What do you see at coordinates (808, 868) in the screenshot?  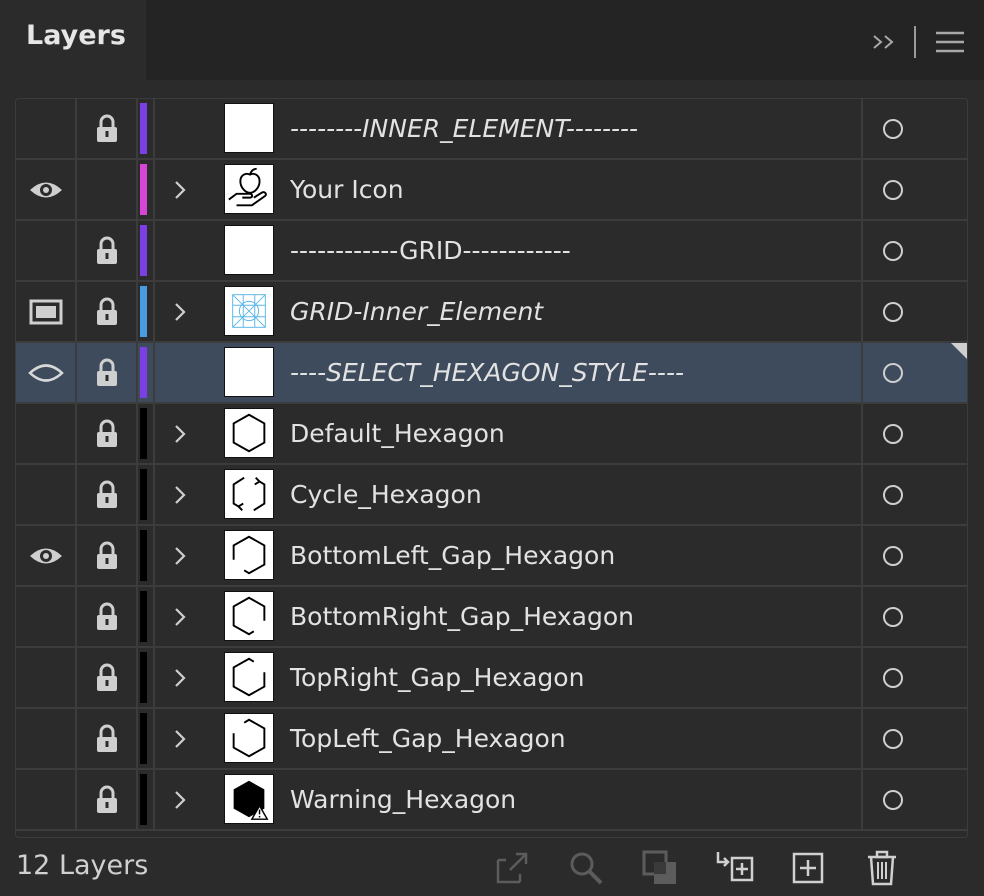 I see `new-layer-icon` at bounding box center [808, 868].